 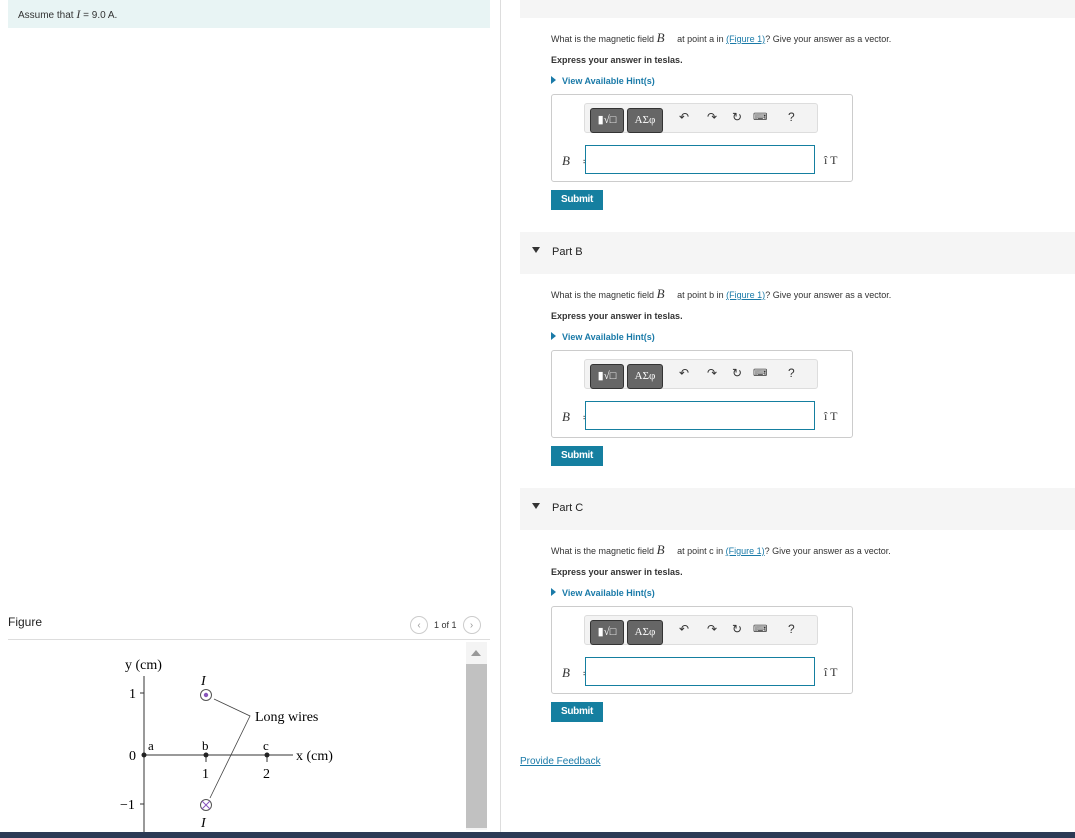 What do you see at coordinates (203, 681) in the screenshot?
I see `current-label: I` at bounding box center [203, 681].